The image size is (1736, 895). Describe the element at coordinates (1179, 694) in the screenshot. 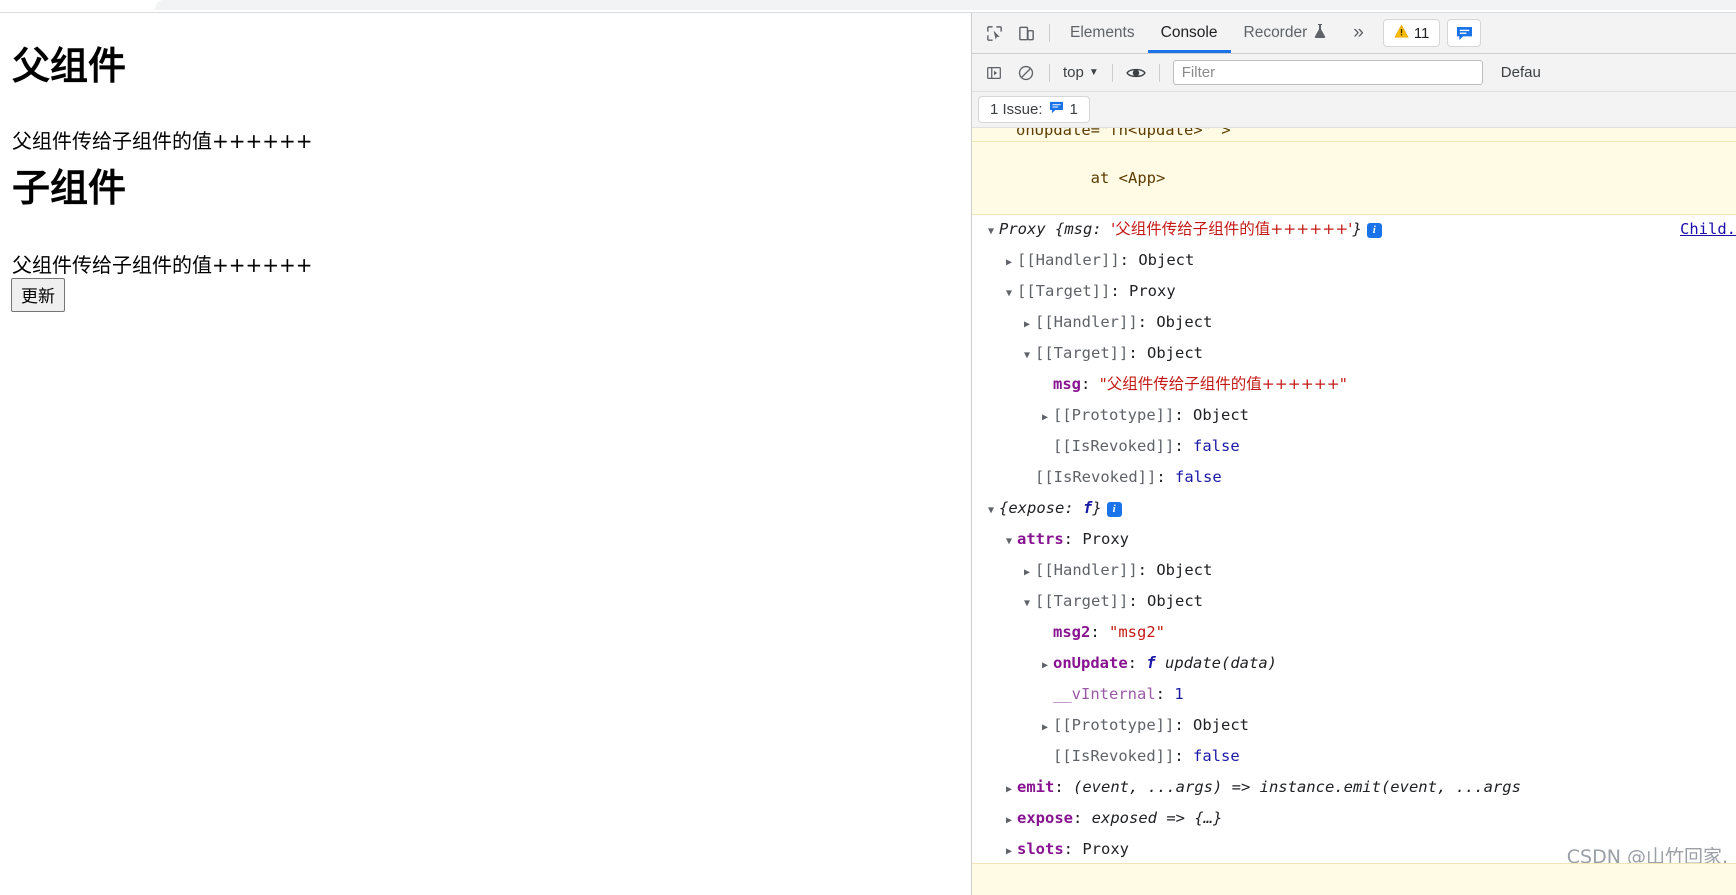

I see `tree-token: 1` at that location.